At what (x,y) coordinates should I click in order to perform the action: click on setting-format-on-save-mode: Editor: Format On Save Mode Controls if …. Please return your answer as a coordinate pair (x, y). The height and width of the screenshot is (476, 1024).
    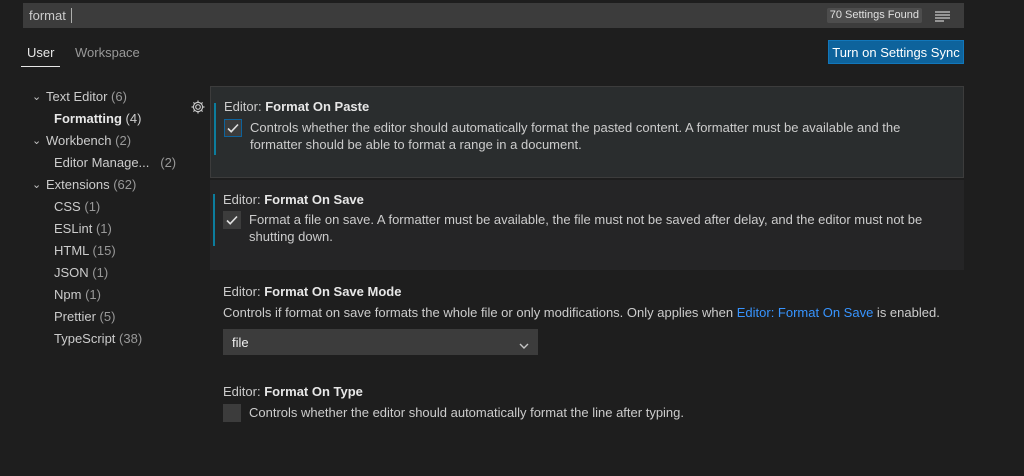
    Looking at the image, I should click on (587, 318).